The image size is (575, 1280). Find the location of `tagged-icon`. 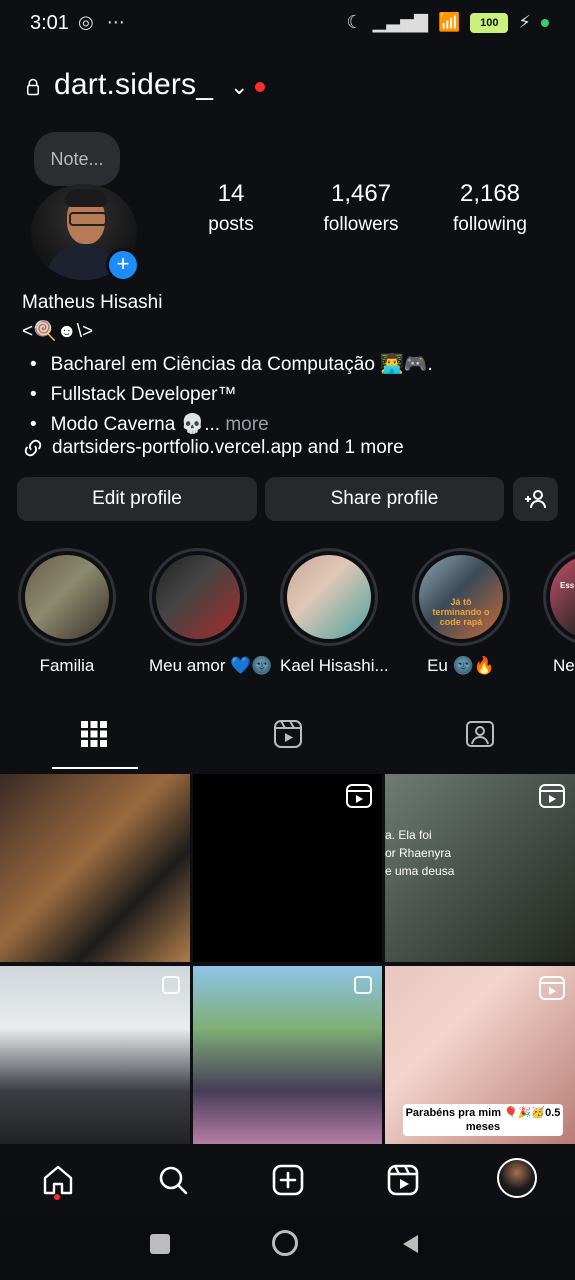

tagged-icon is located at coordinates (480, 734).